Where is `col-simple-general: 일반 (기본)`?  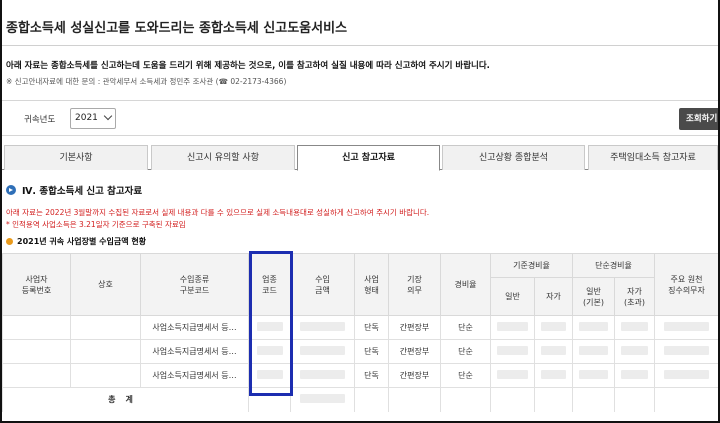
col-simple-general: 일반 (기본) is located at coordinates (593, 296).